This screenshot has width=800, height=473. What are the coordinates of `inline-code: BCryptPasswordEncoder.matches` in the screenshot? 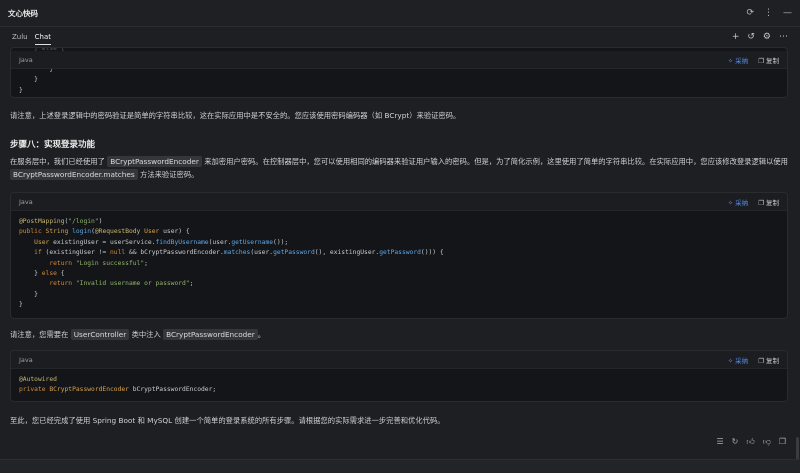 It's located at (74, 174).